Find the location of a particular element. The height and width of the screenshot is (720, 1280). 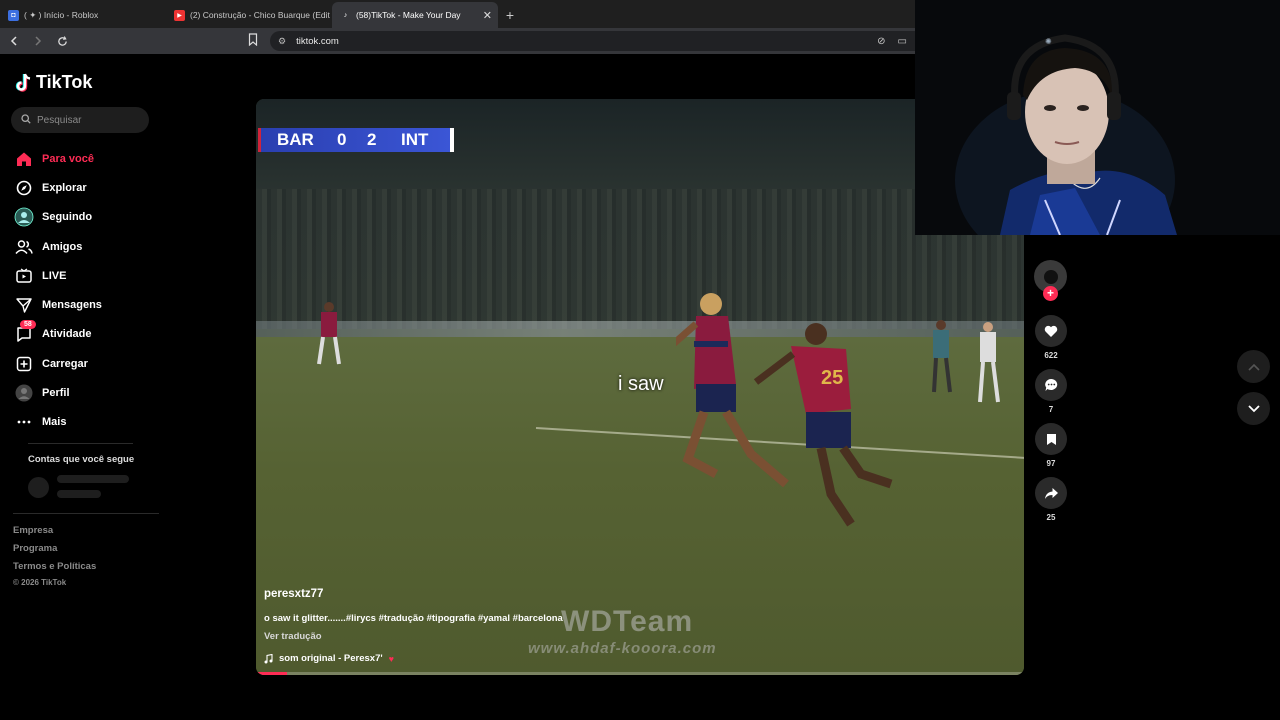

nav-label: Perfil is located at coordinates (56, 393).